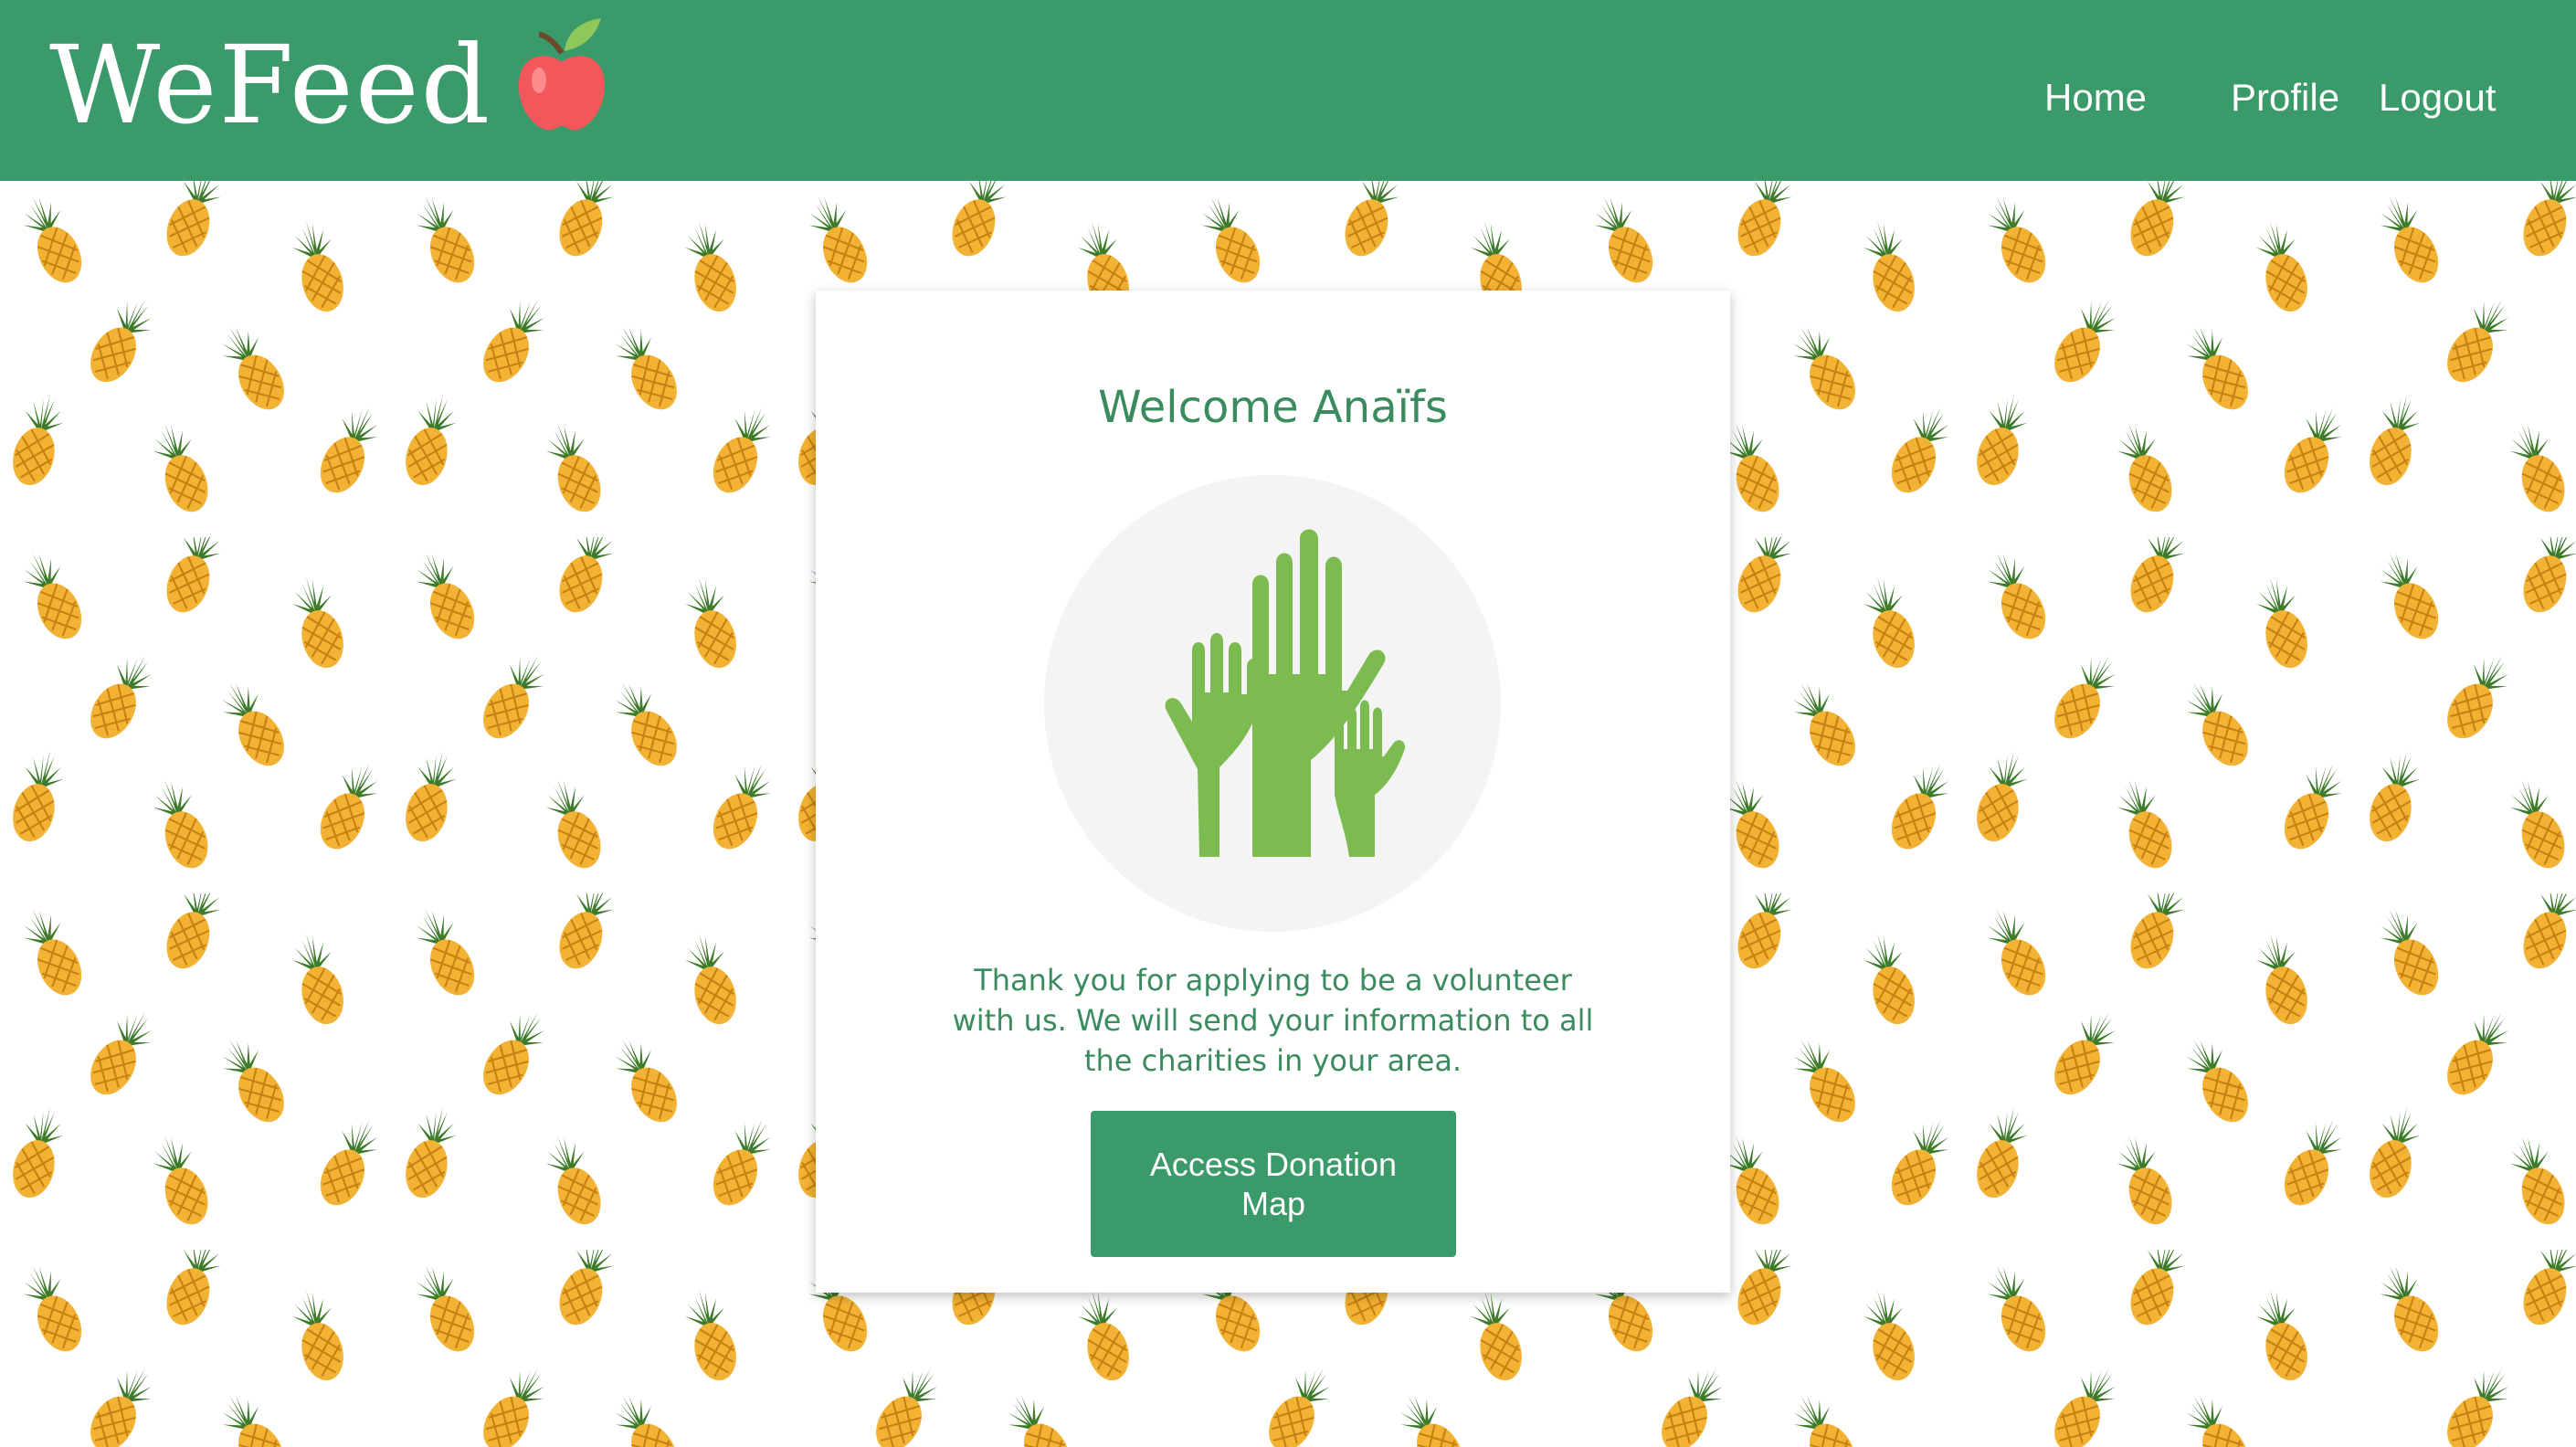 This screenshot has width=2576, height=1447. What do you see at coordinates (1288, 90) in the screenshot?
I see `top-navbar: WeFeed Home Profile Logout` at bounding box center [1288, 90].